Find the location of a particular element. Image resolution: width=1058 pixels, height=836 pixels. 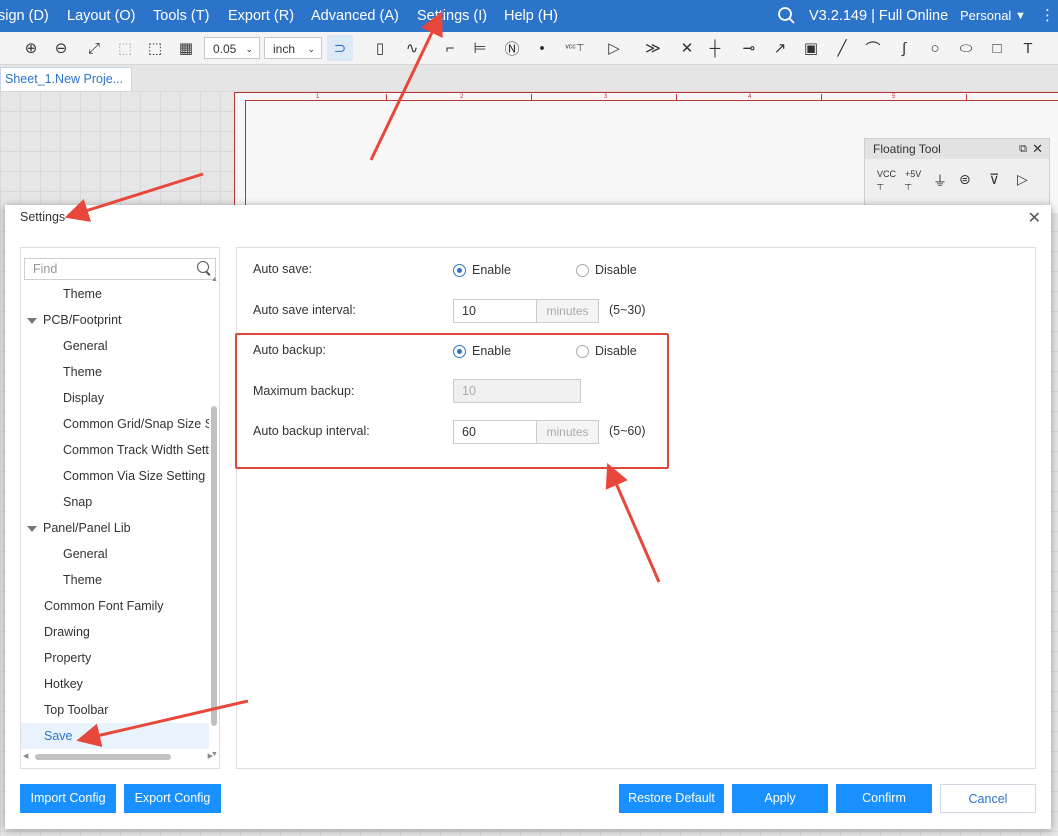

no-connect-icon: ✕ is located at coordinates (687, 48).